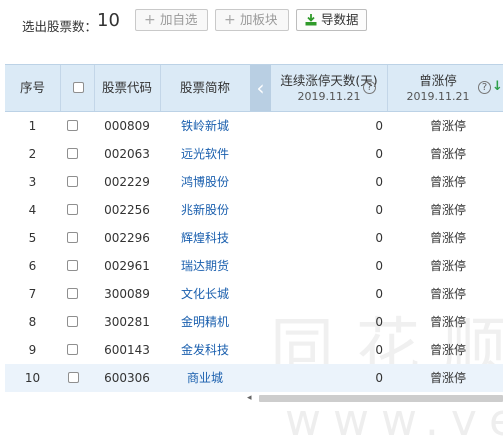  I want to click on row-index: 7, so click(32, 294).